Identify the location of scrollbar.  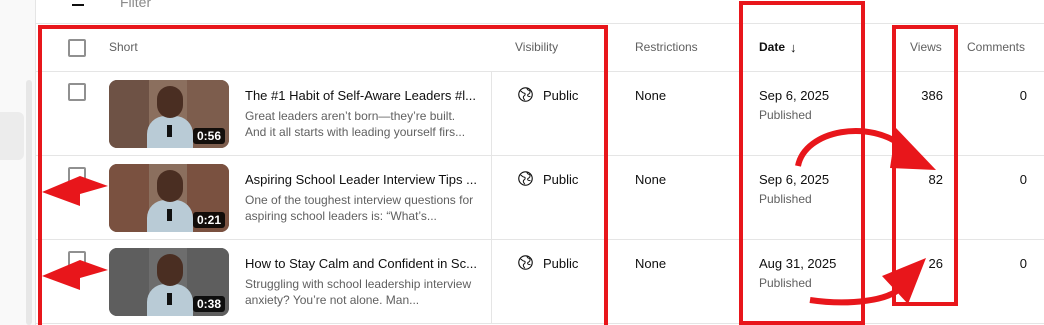
(29, 202).